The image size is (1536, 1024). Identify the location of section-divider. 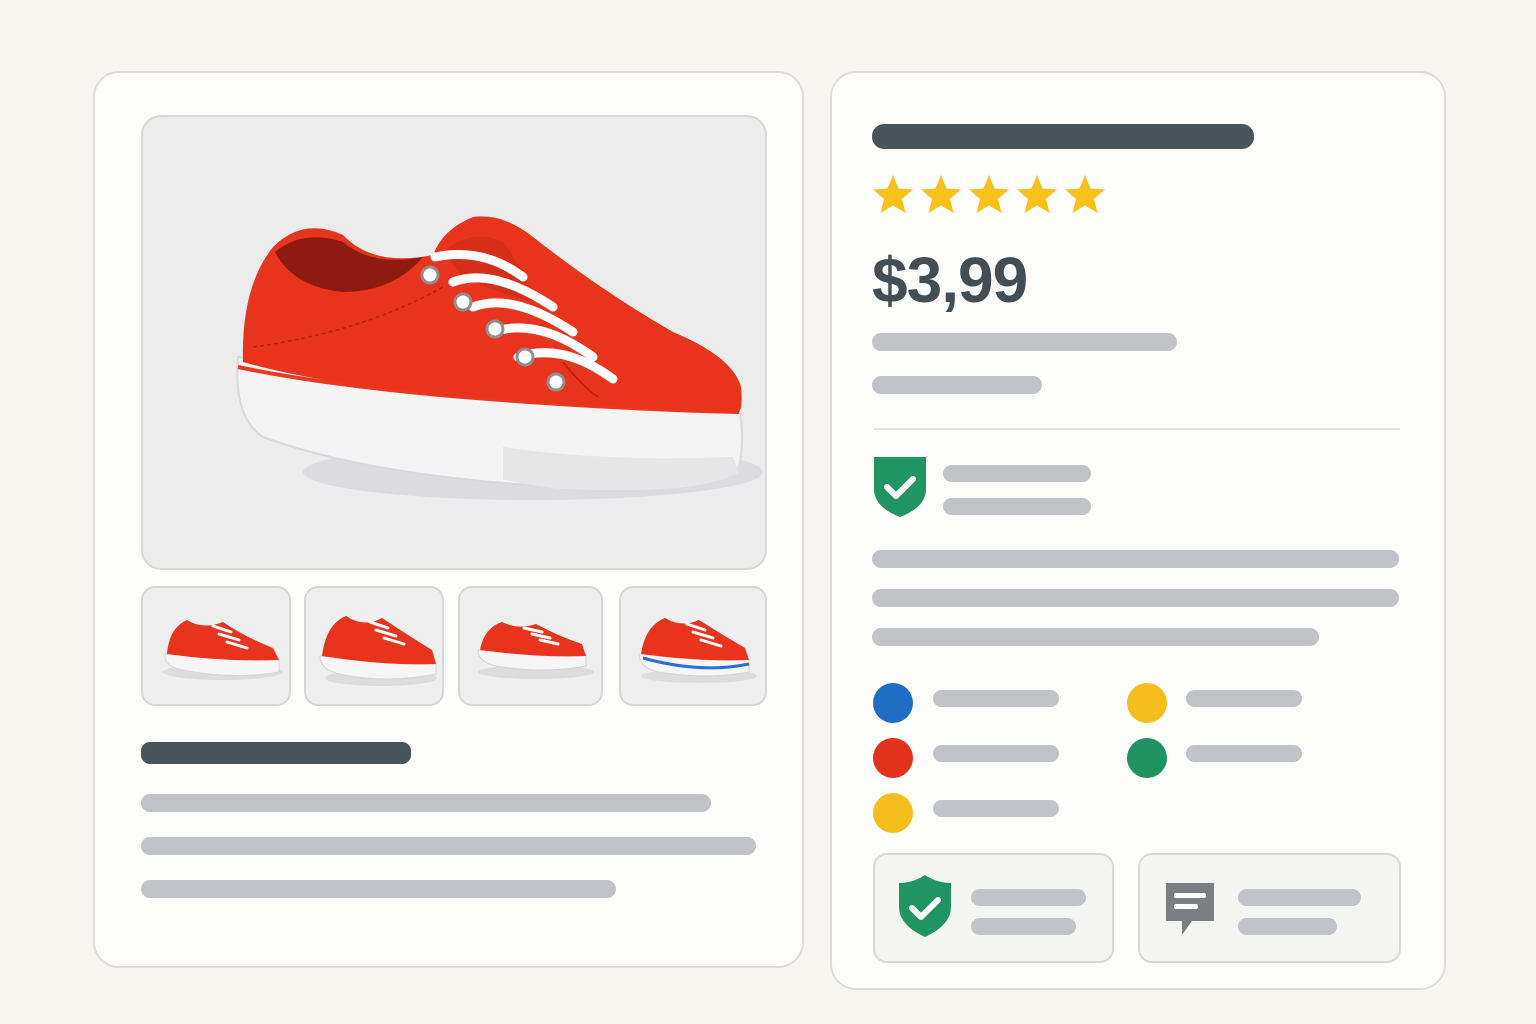
(1137, 429).